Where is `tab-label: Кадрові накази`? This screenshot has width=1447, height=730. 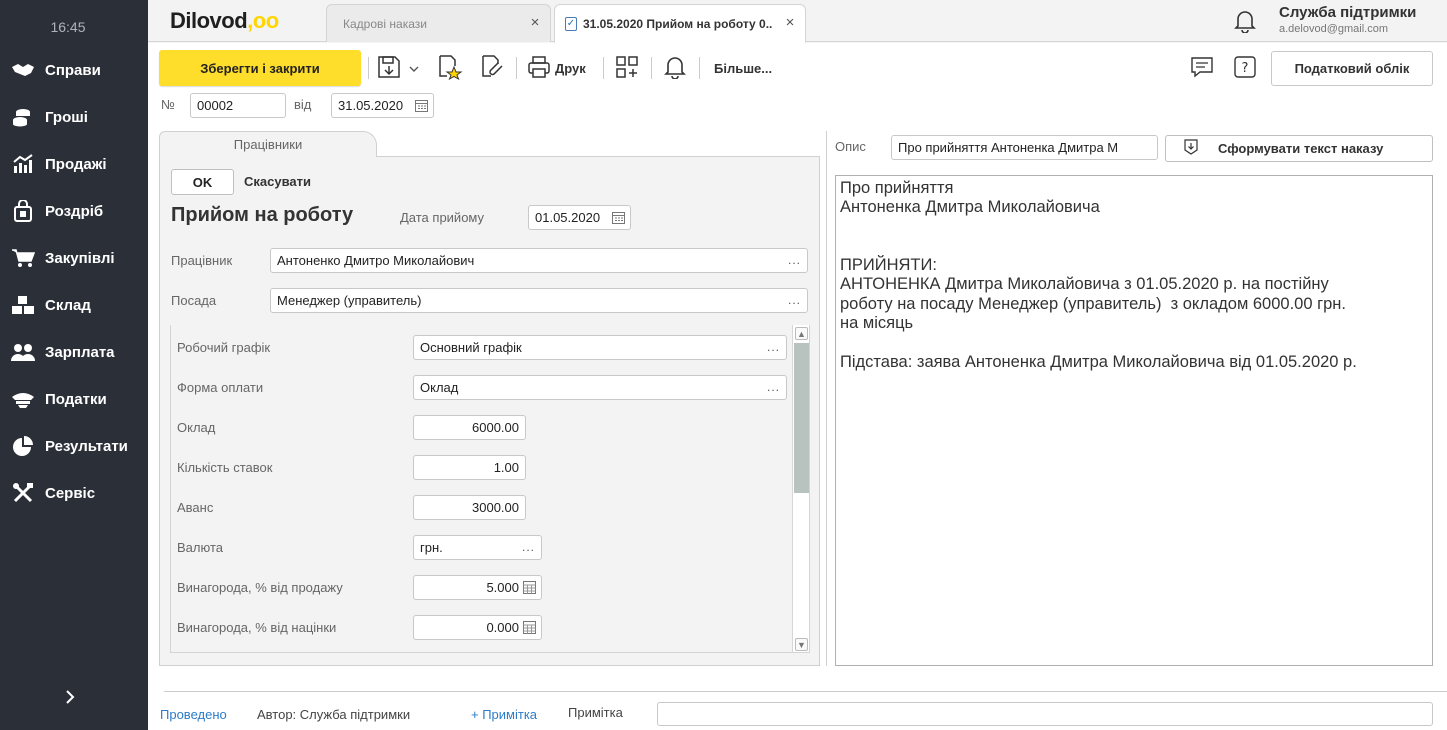 tab-label: Кадрові накази is located at coordinates (385, 23).